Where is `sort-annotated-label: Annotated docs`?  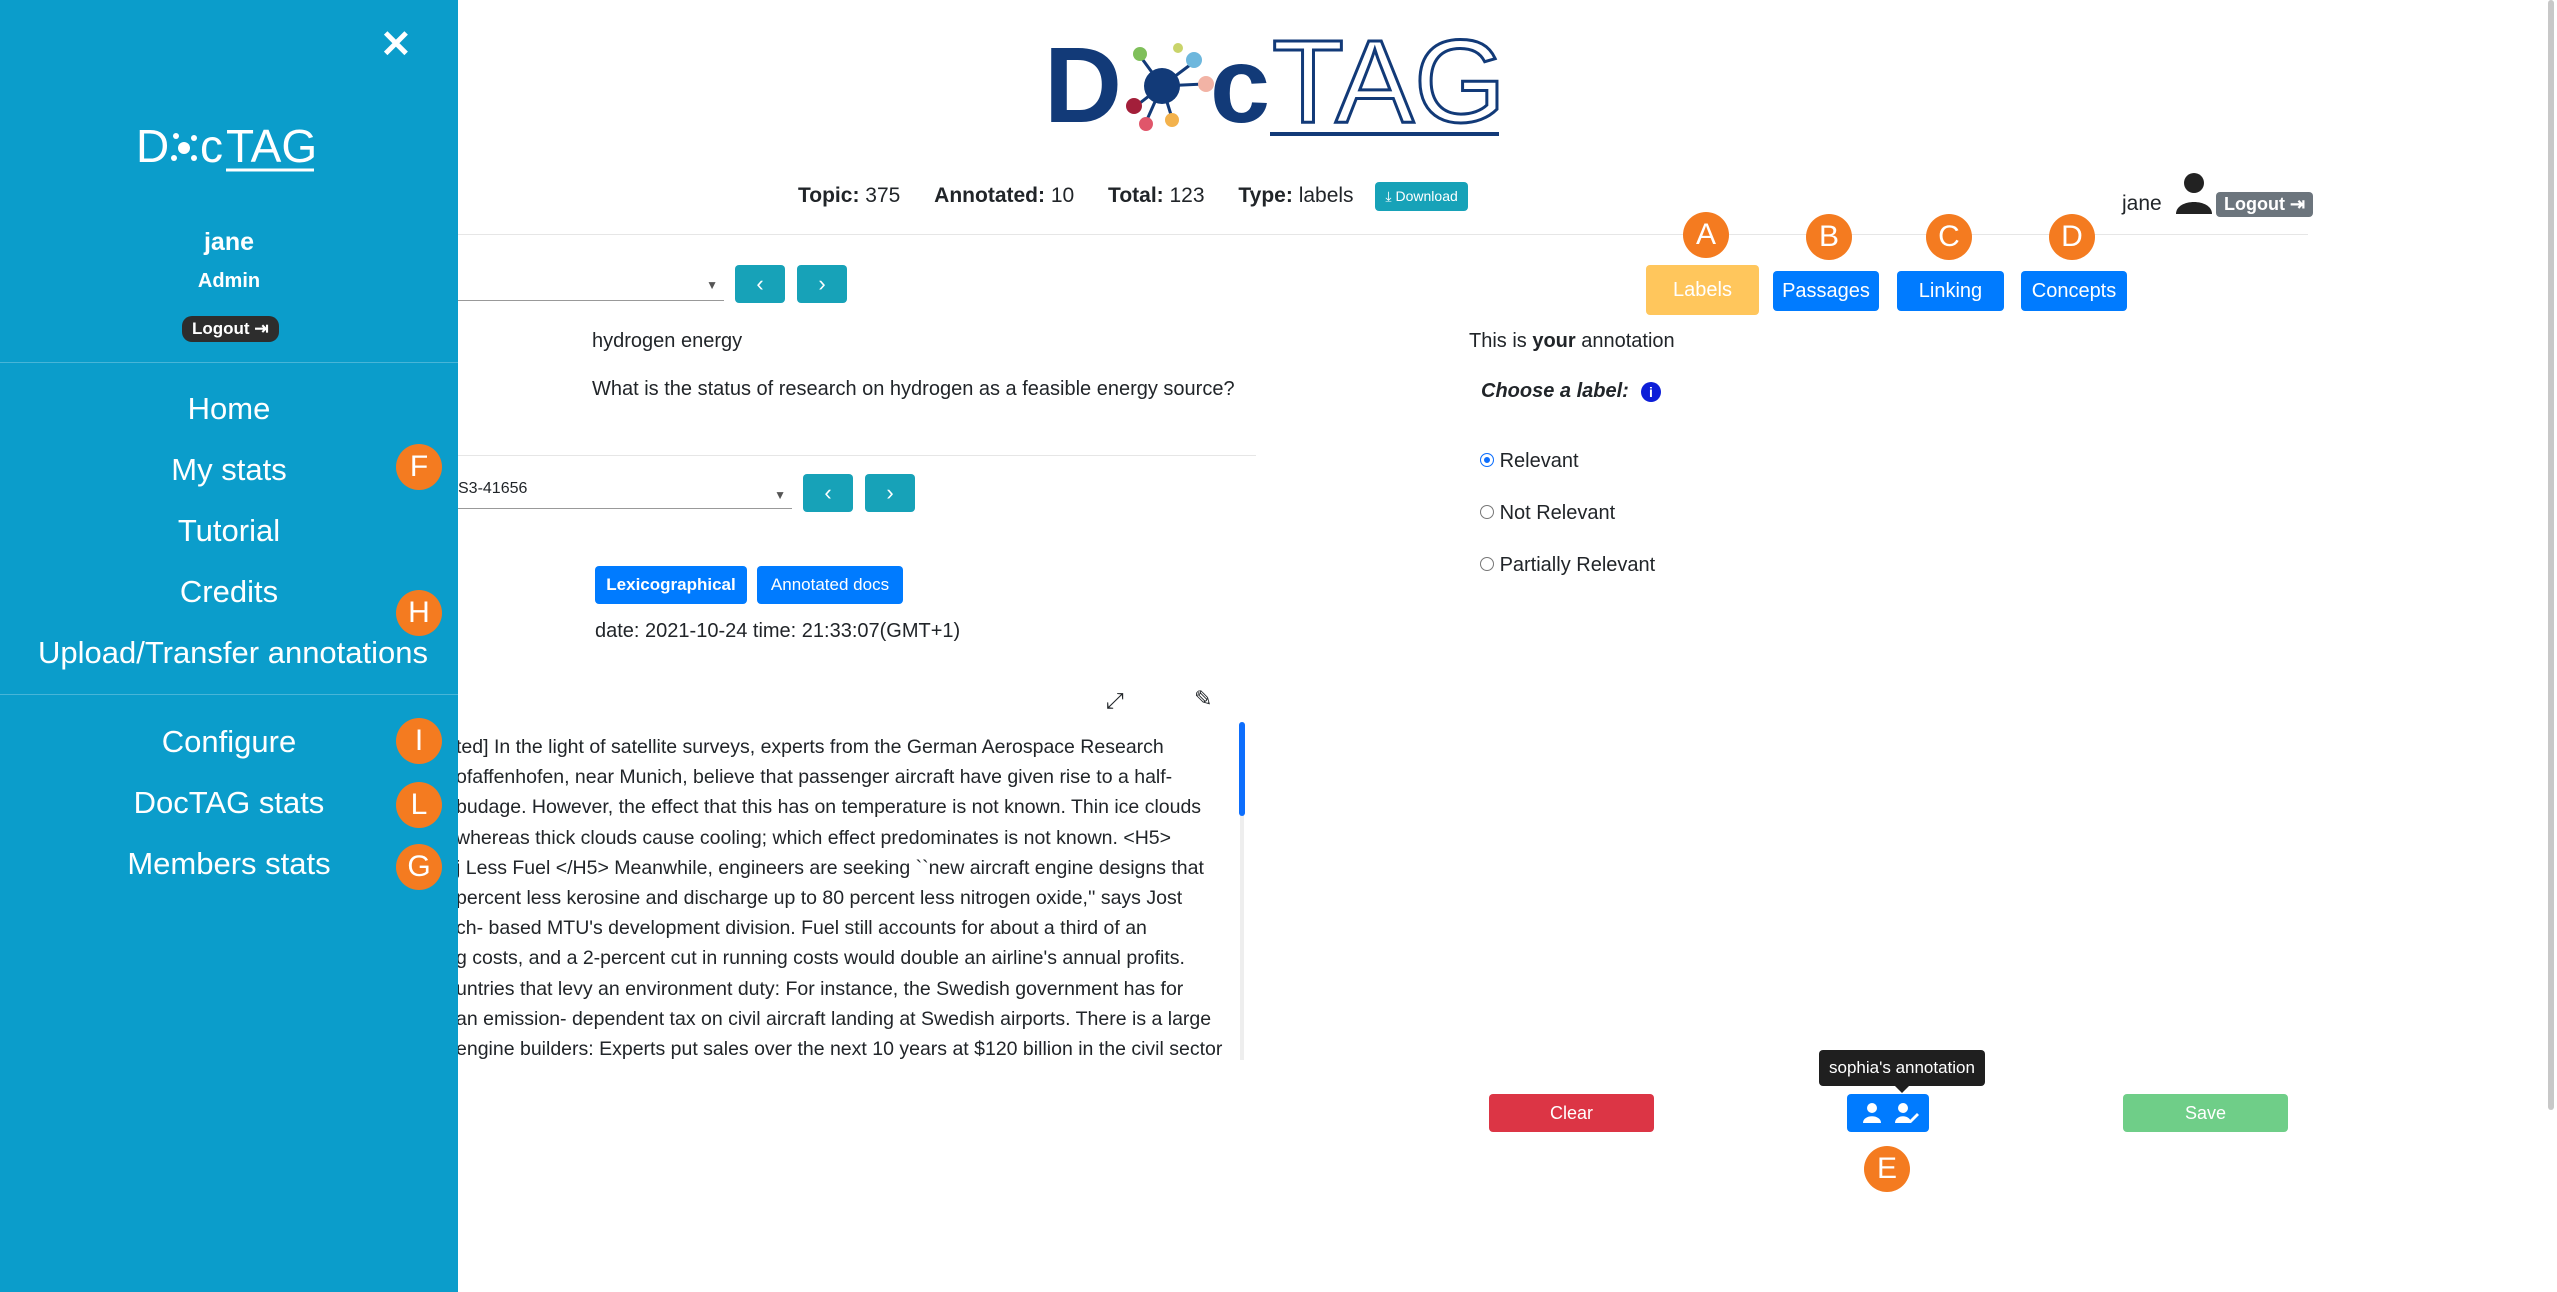
sort-annotated-label: Annotated docs is located at coordinates (830, 584).